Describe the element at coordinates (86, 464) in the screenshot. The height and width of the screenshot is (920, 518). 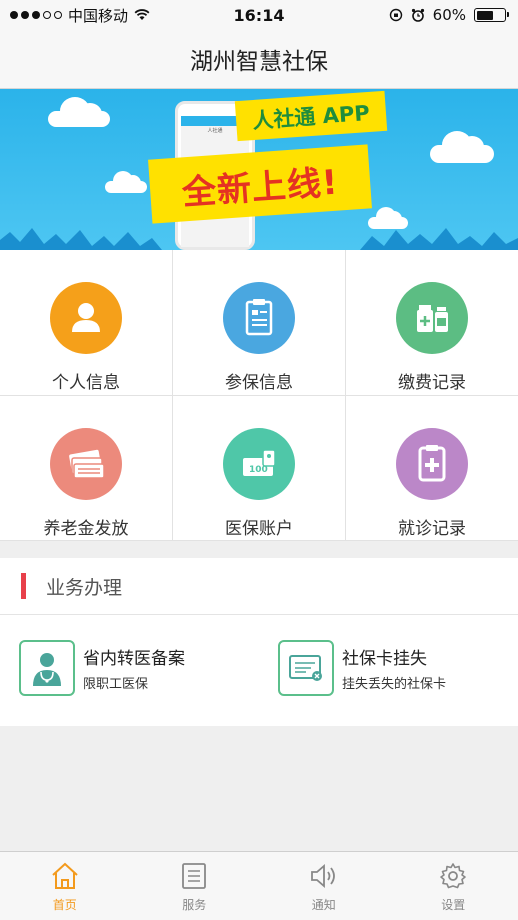
I see `cash-stack-icon` at that location.